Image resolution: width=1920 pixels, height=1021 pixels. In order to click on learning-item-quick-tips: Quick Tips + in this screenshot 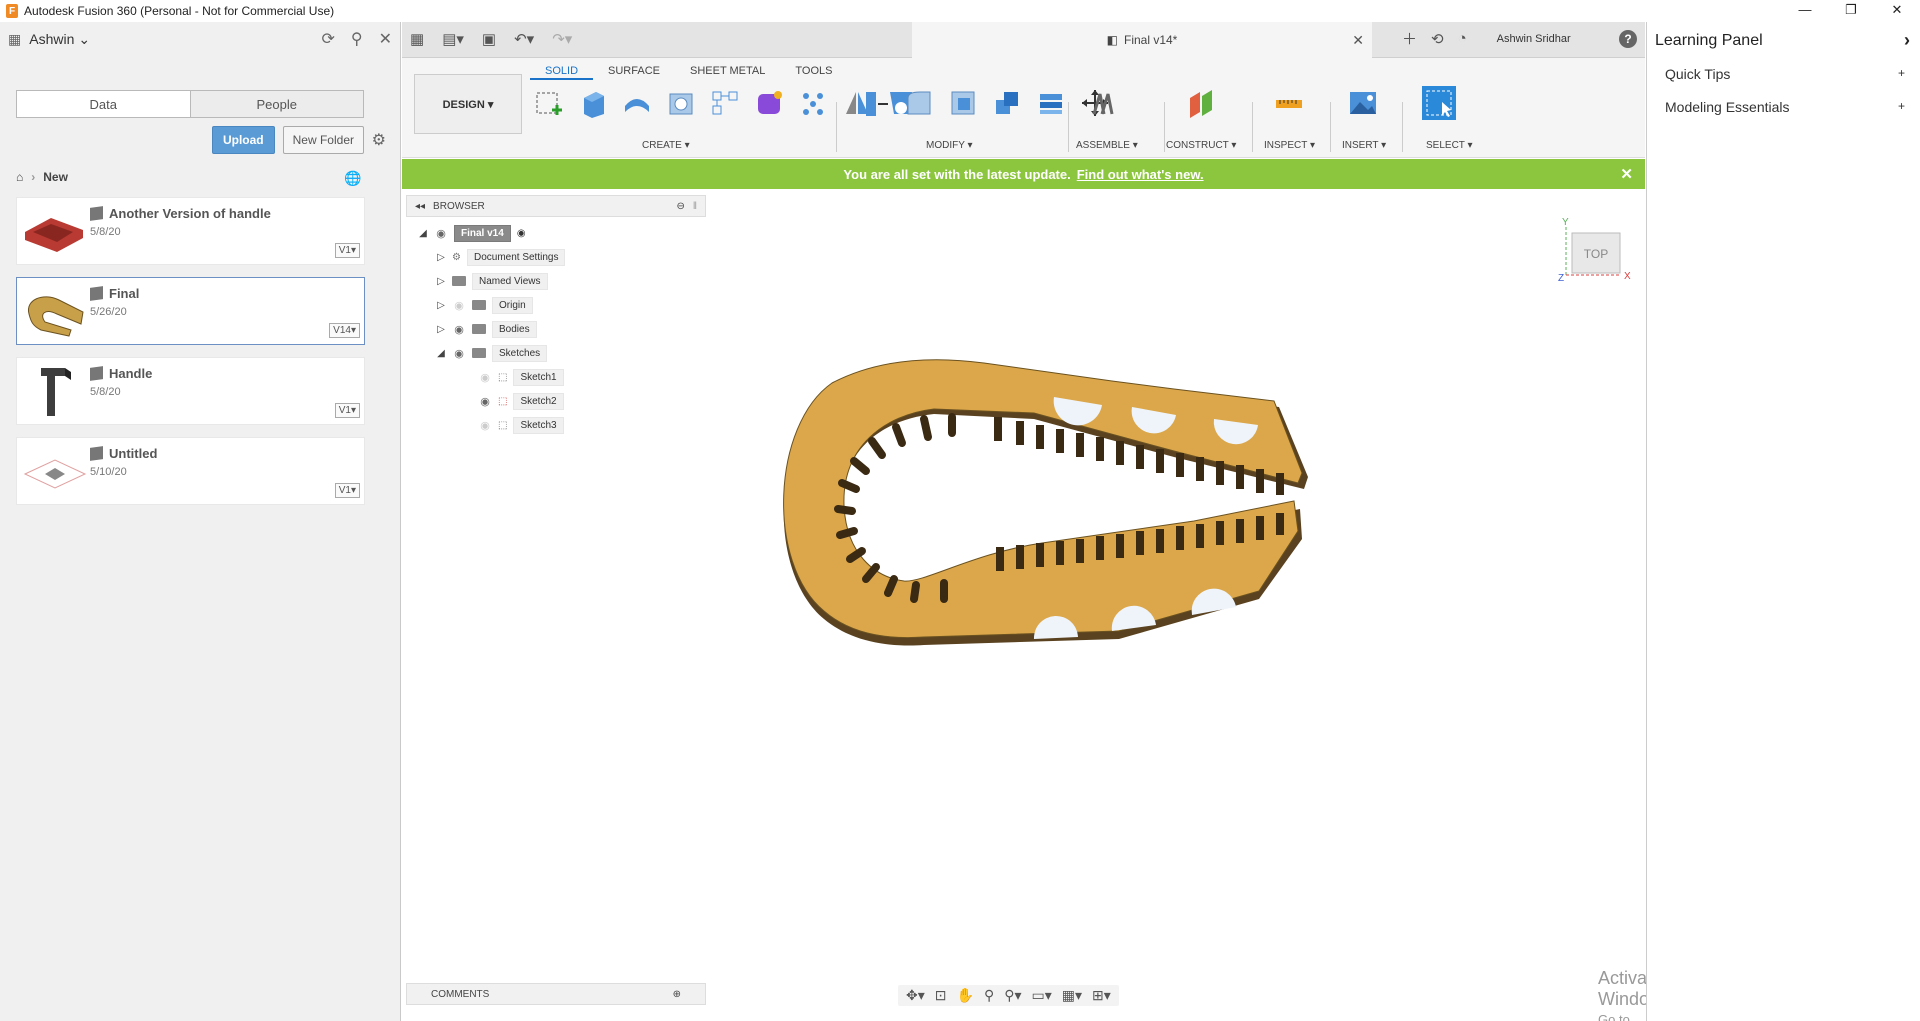, I will do `click(1785, 74)`.